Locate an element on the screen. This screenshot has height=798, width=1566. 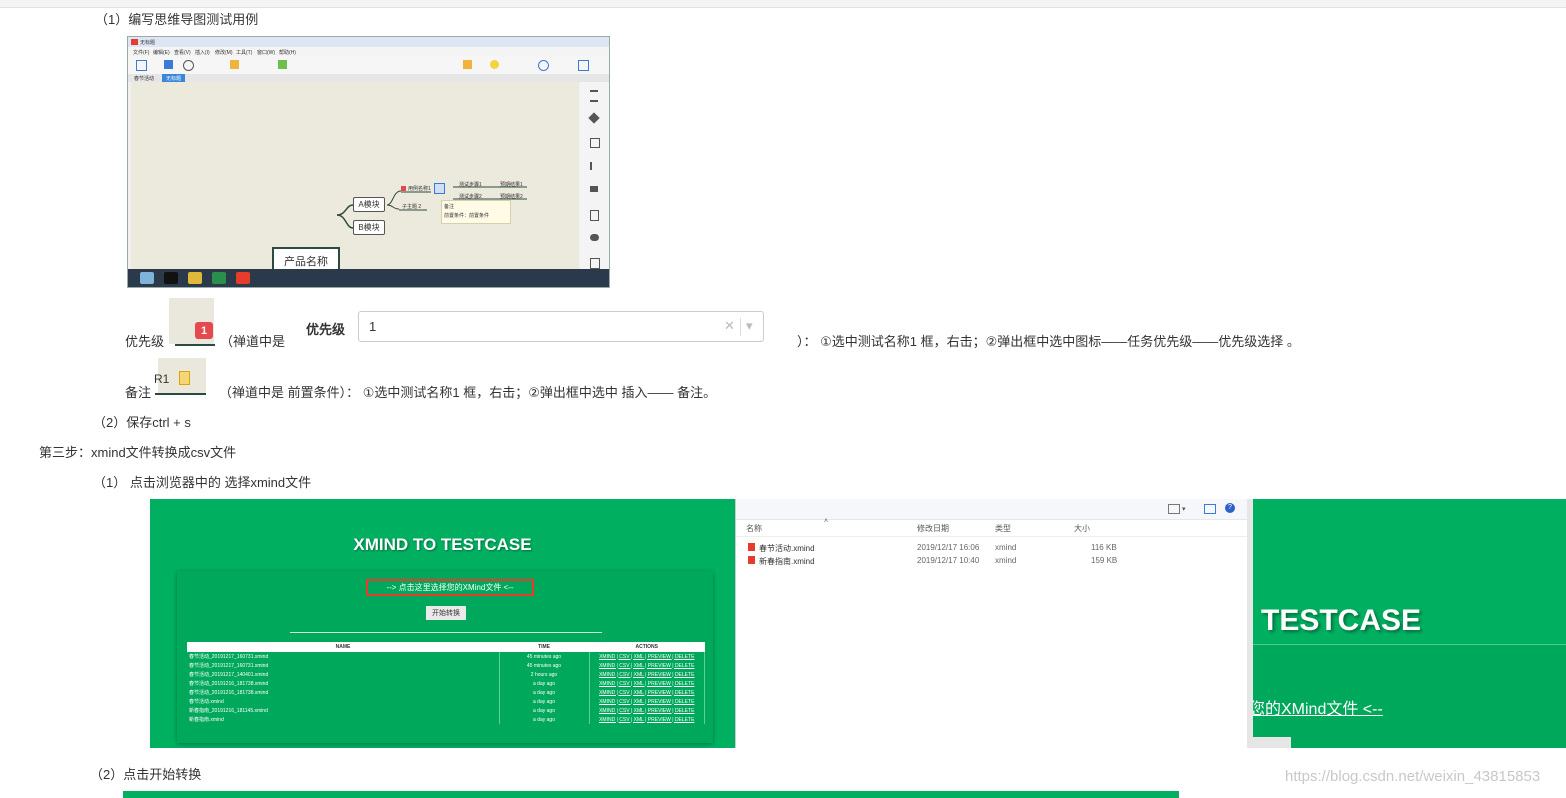
watermark: https://blog.csdn.net/weixin_43815853 is located at coordinates (1413, 776).